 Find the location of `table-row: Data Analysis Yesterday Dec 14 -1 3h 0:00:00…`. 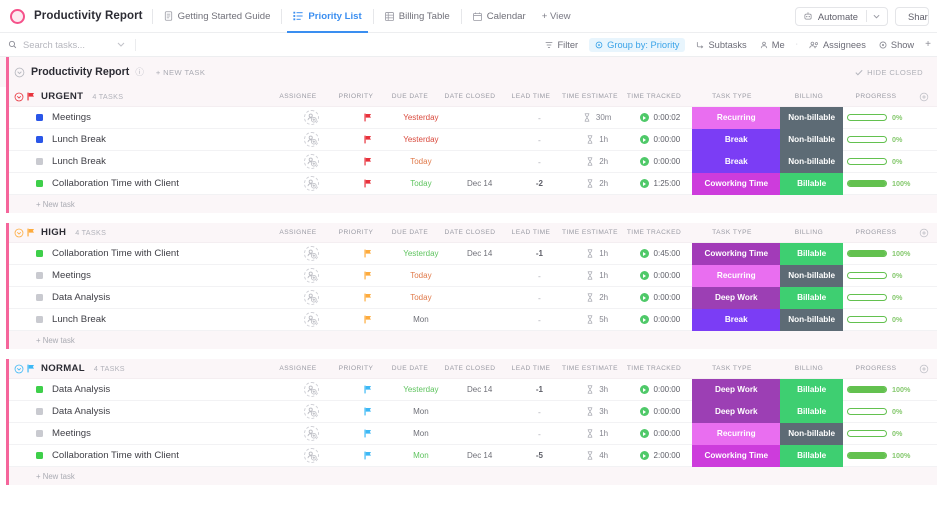

table-row: Data Analysis Yesterday Dec 14 -1 3h 0:00:00… is located at coordinates (471, 389).